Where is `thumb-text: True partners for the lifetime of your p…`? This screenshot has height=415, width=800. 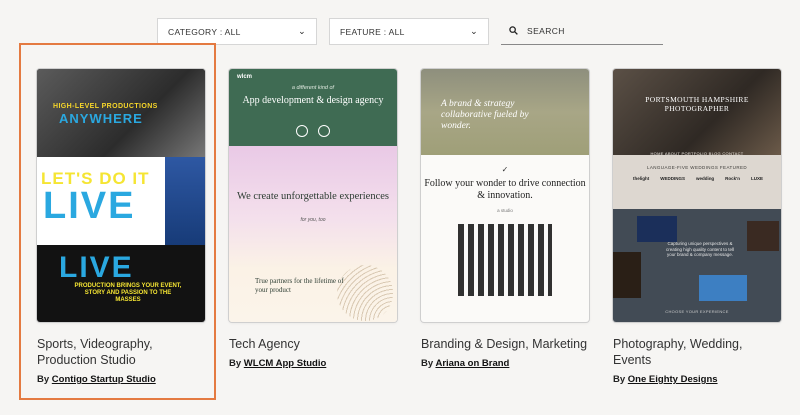
thumb-text: True partners for the lifetime of your p… is located at coordinates (299, 285).